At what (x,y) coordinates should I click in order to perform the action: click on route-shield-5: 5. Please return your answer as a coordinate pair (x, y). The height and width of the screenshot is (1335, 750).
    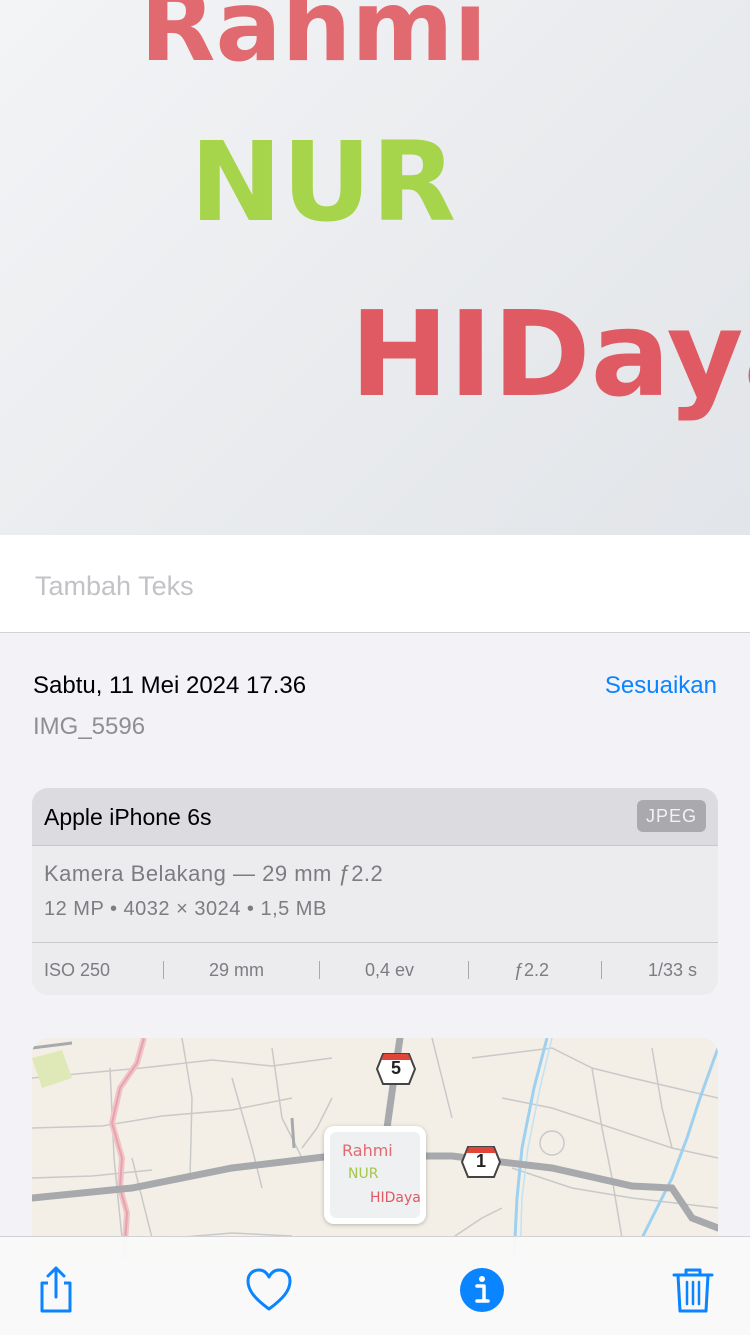
    Looking at the image, I should click on (396, 1069).